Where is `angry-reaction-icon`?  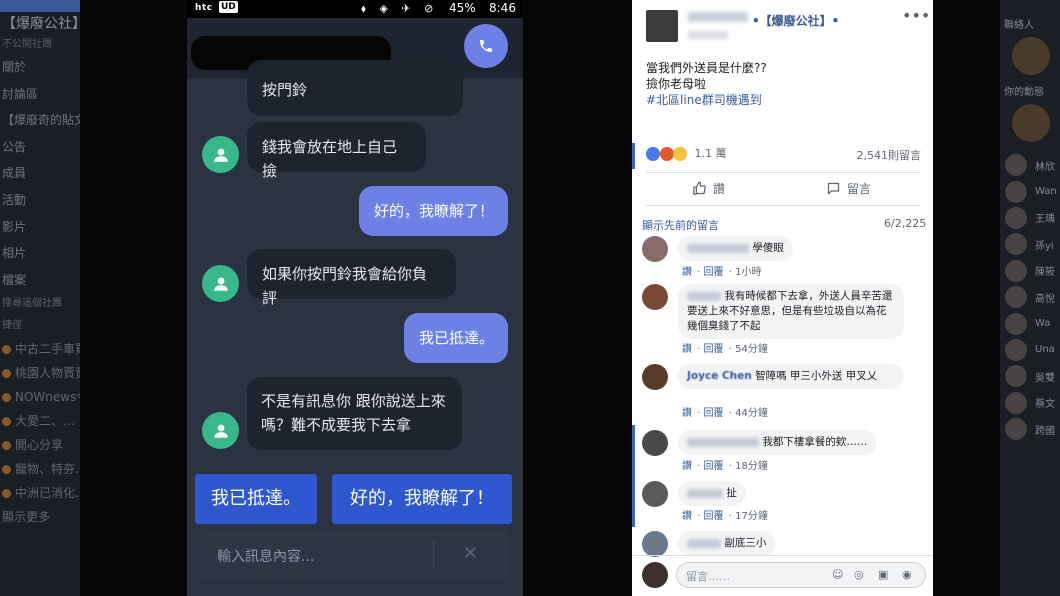
angry-reaction-icon is located at coordinates (666, 154).